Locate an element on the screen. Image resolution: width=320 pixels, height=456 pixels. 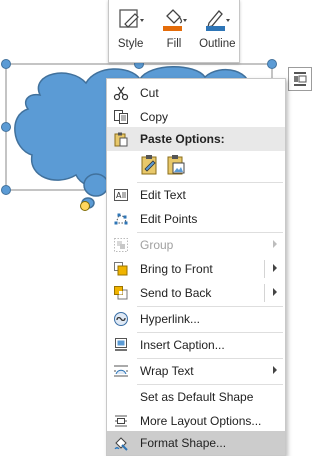
send-to-back-icon is located at coordinates (121, 293).